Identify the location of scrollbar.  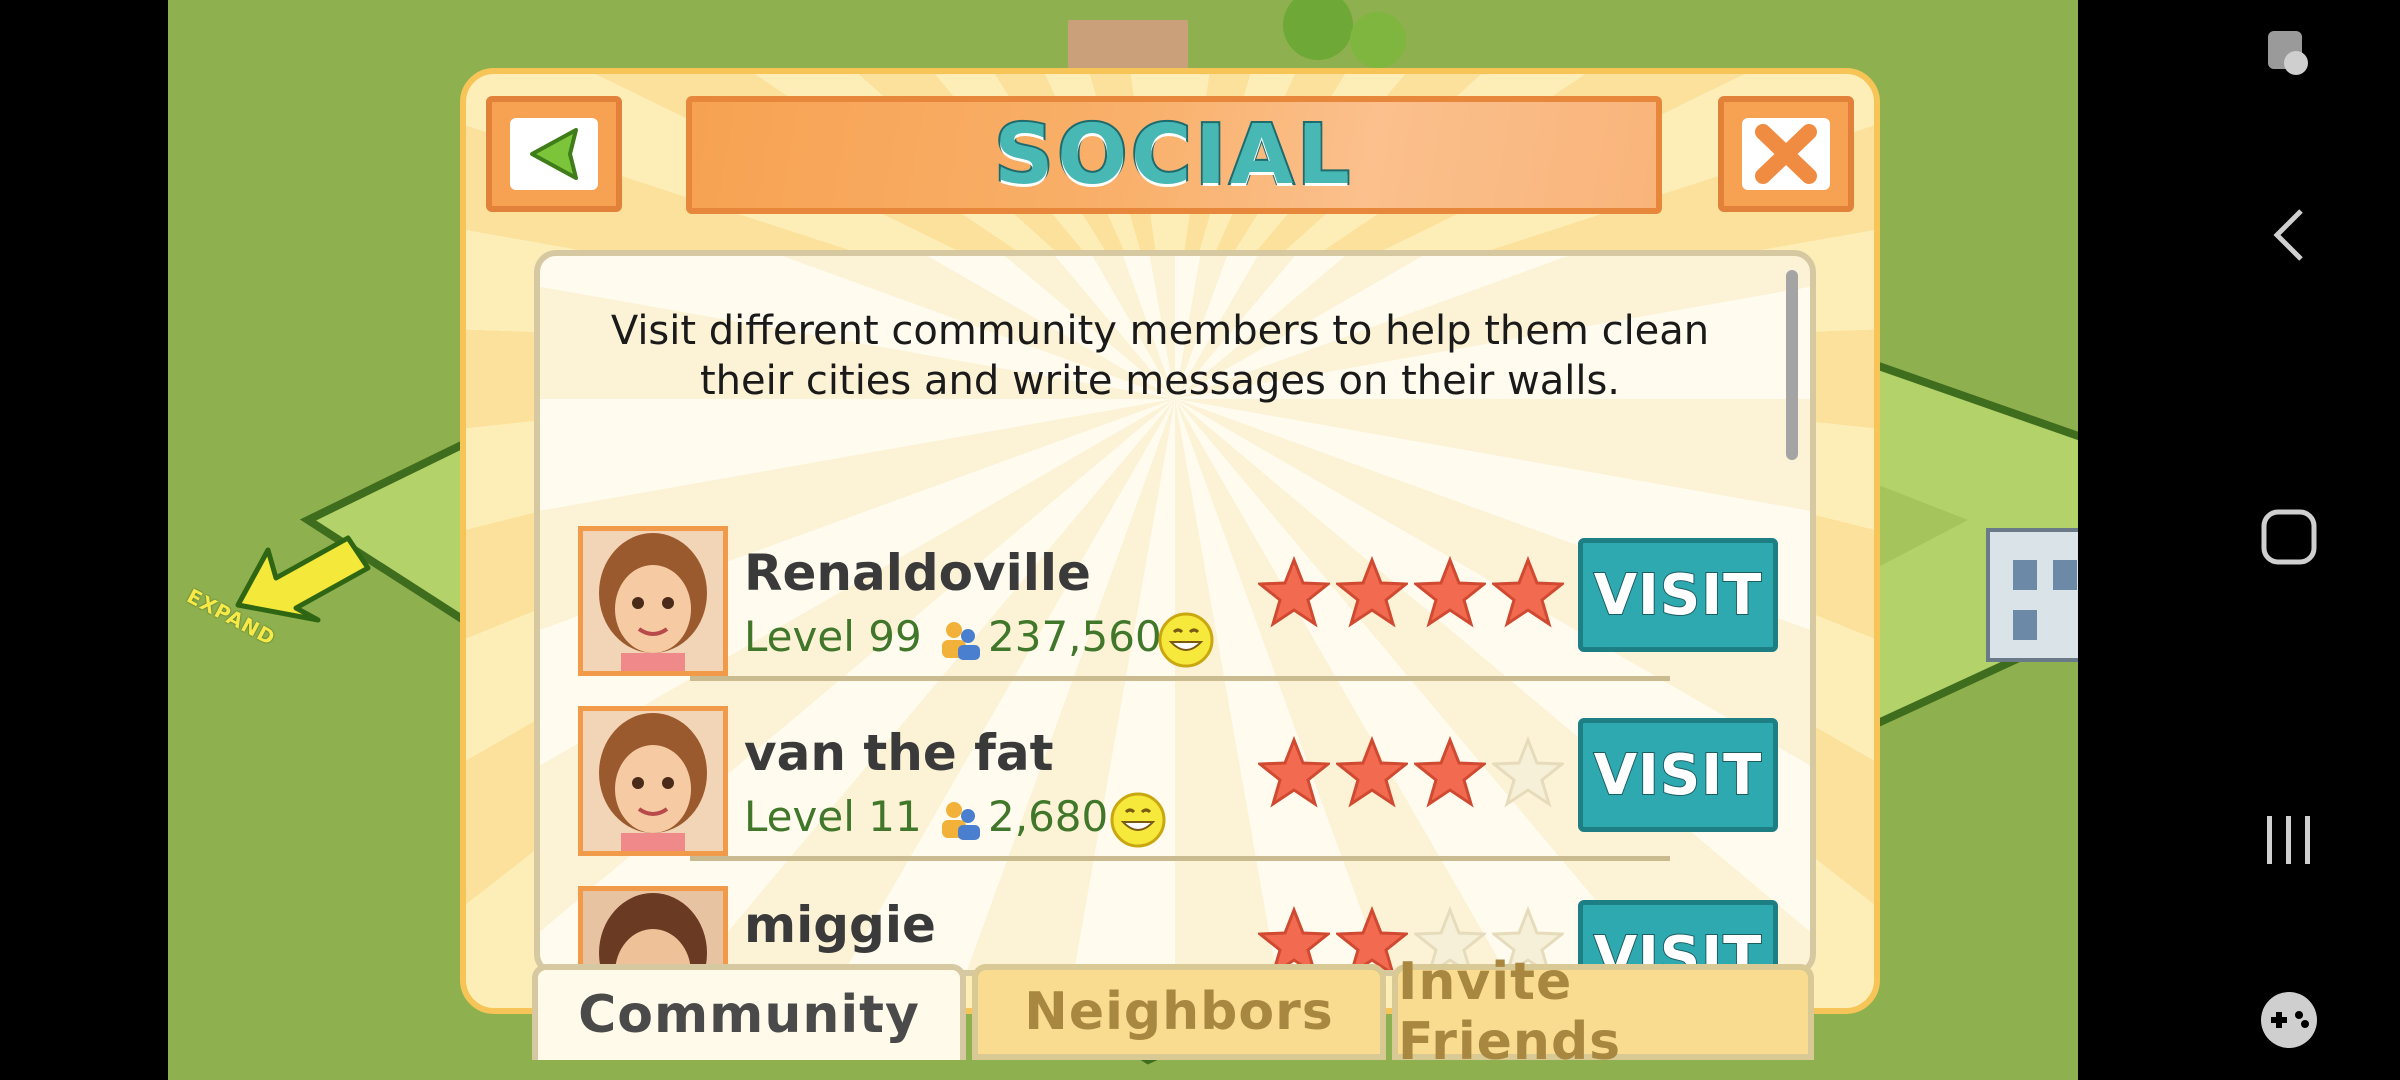
(1792, 365).